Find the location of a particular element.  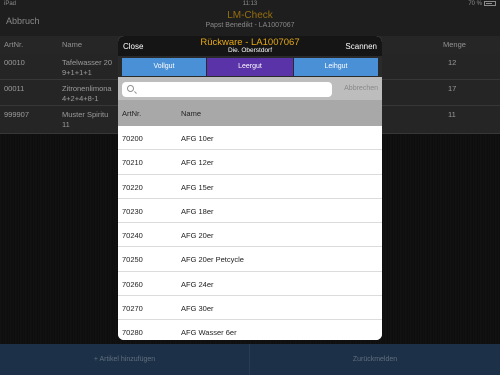

item-art: 70200 is located at coordinates (132, 138).